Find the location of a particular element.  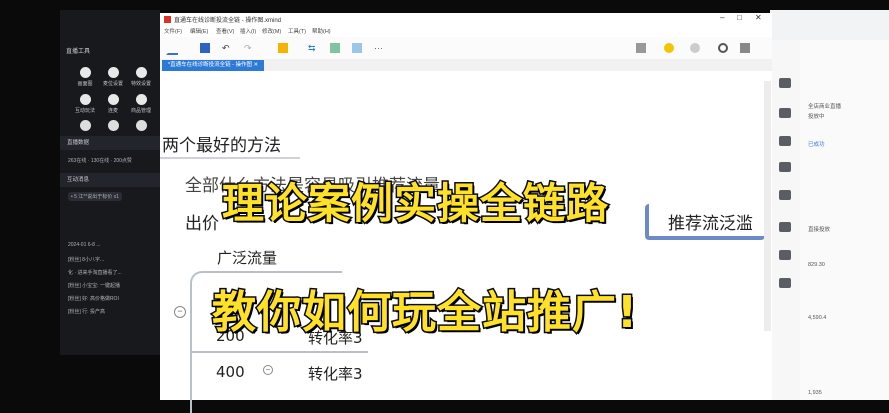

menu-insert: 插入(I) is located at coordinates (248, 31).